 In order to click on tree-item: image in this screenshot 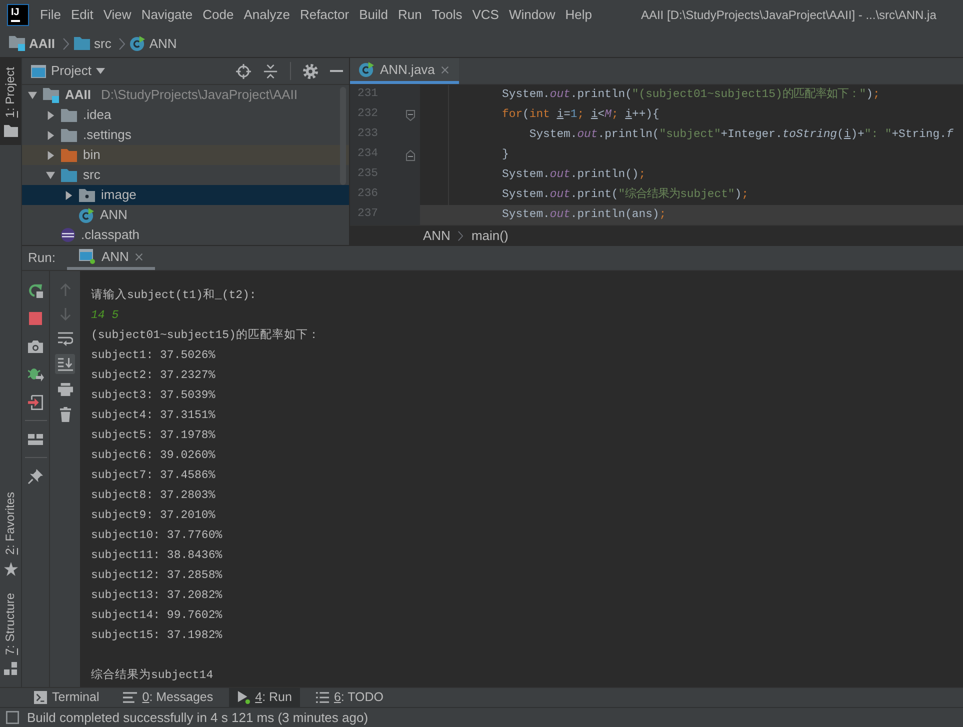, I will do `click(185, 195)`.